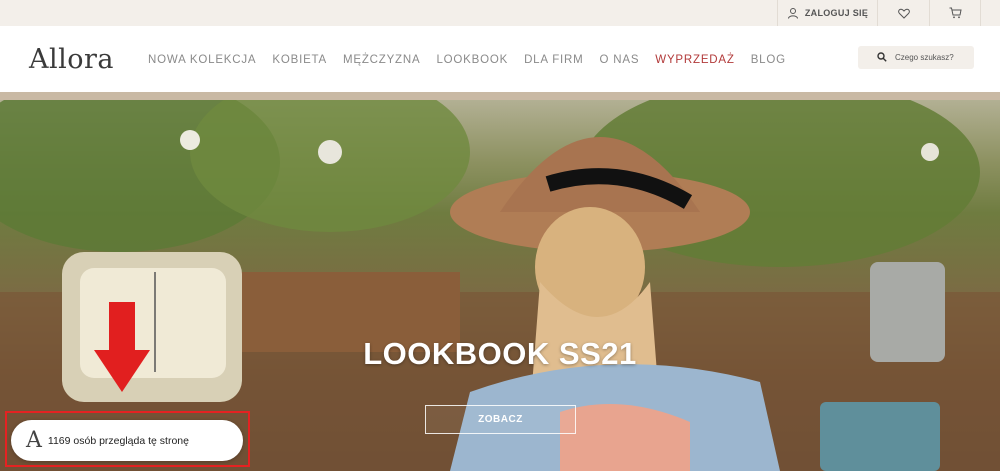  What do you see at coordinates (381, 60) in the screenshot?
I see `nav-item-mezczyzna: MĘŻCZYZNA` at bounding box center [381, 60].